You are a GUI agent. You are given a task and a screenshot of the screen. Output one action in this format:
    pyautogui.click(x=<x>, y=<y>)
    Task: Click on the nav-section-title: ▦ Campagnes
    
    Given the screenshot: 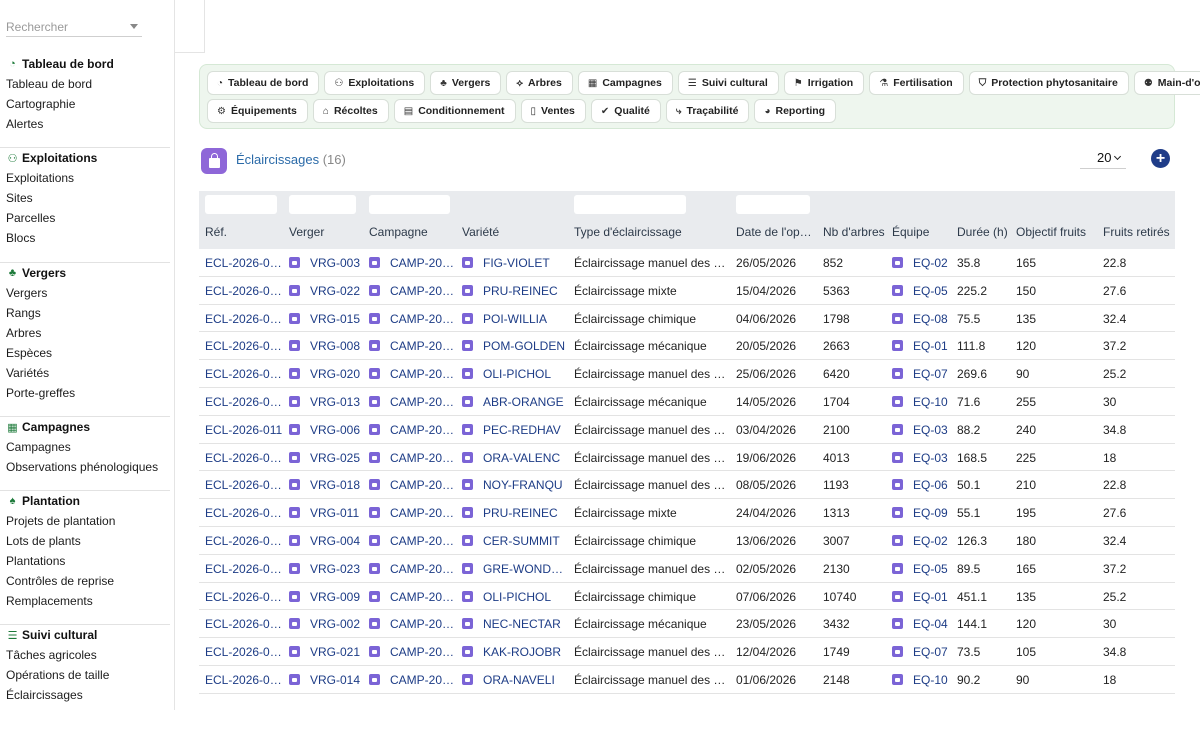 What is the action you would take?
    pyautogui.click(x=85, y=427)
    